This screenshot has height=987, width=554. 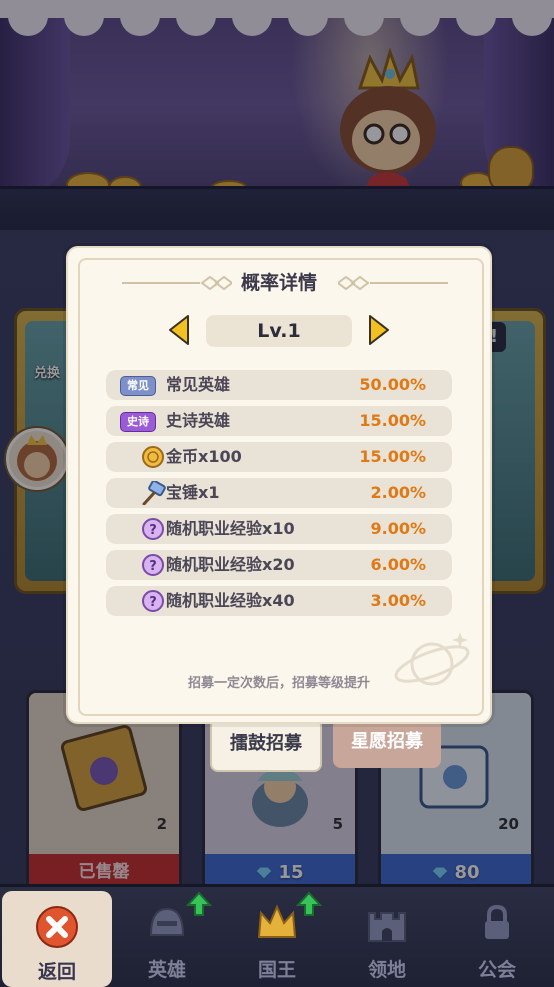 I want to click on item-name: 常见英雄, so click(x=198, y=384).